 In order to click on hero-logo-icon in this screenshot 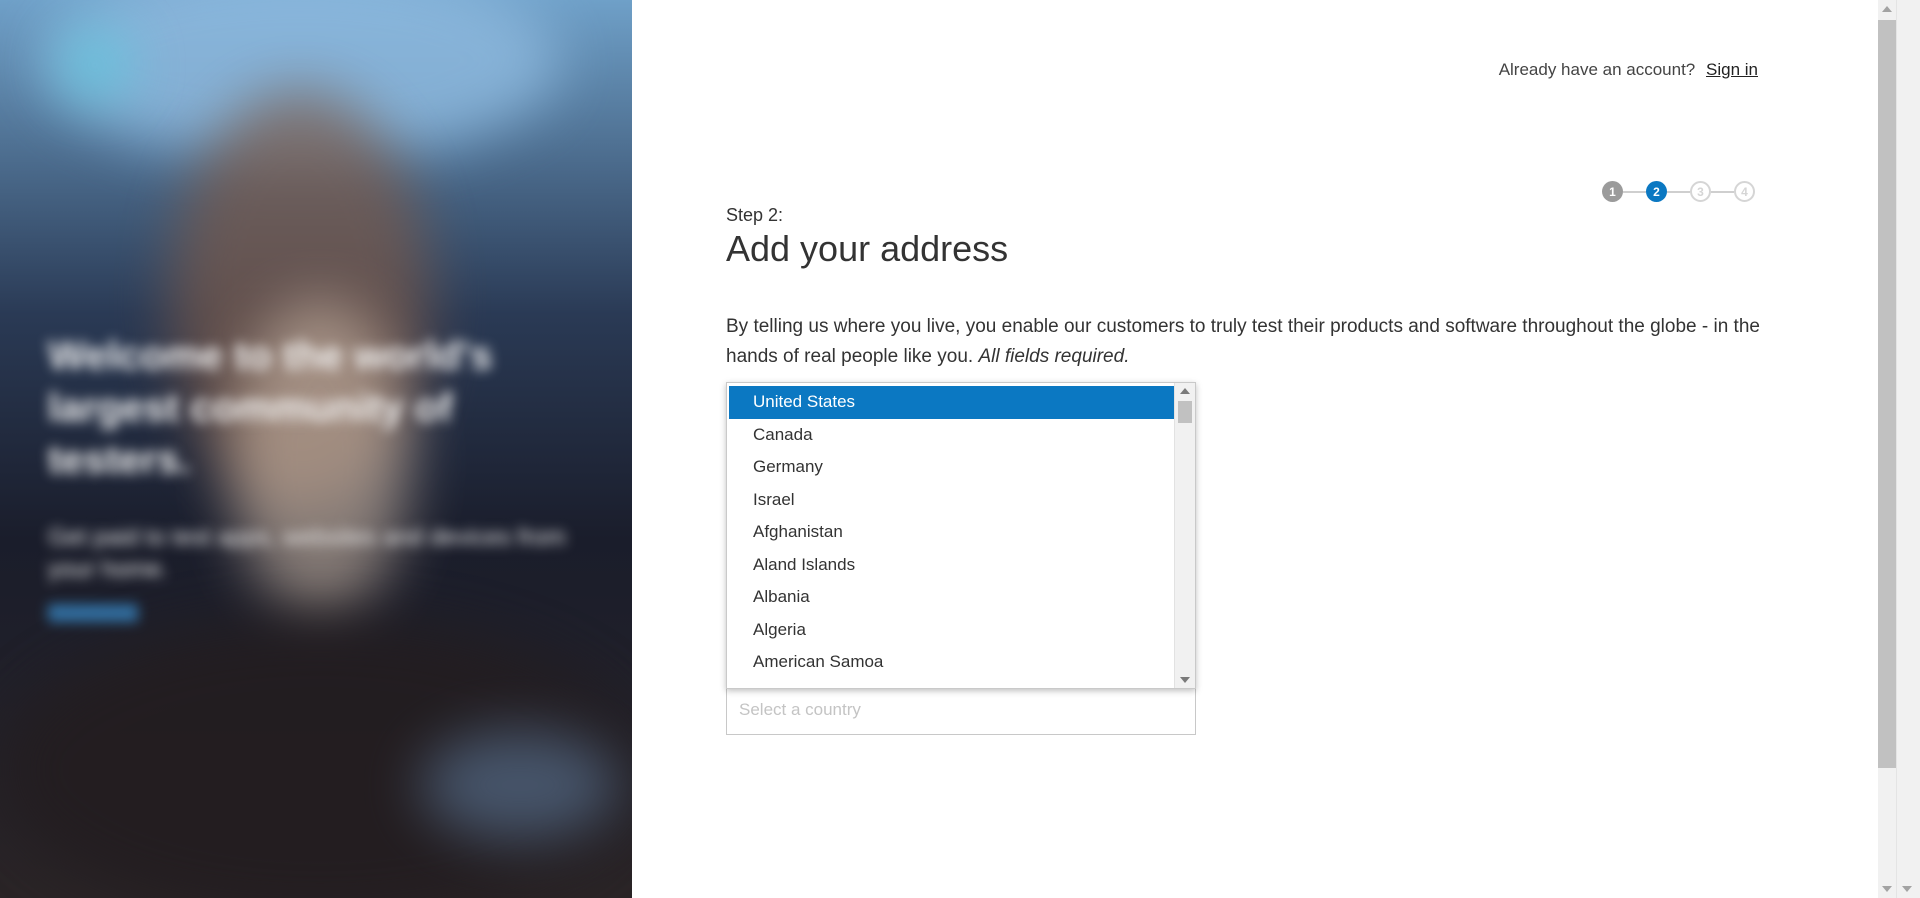, I will do `click(95, 65)`.